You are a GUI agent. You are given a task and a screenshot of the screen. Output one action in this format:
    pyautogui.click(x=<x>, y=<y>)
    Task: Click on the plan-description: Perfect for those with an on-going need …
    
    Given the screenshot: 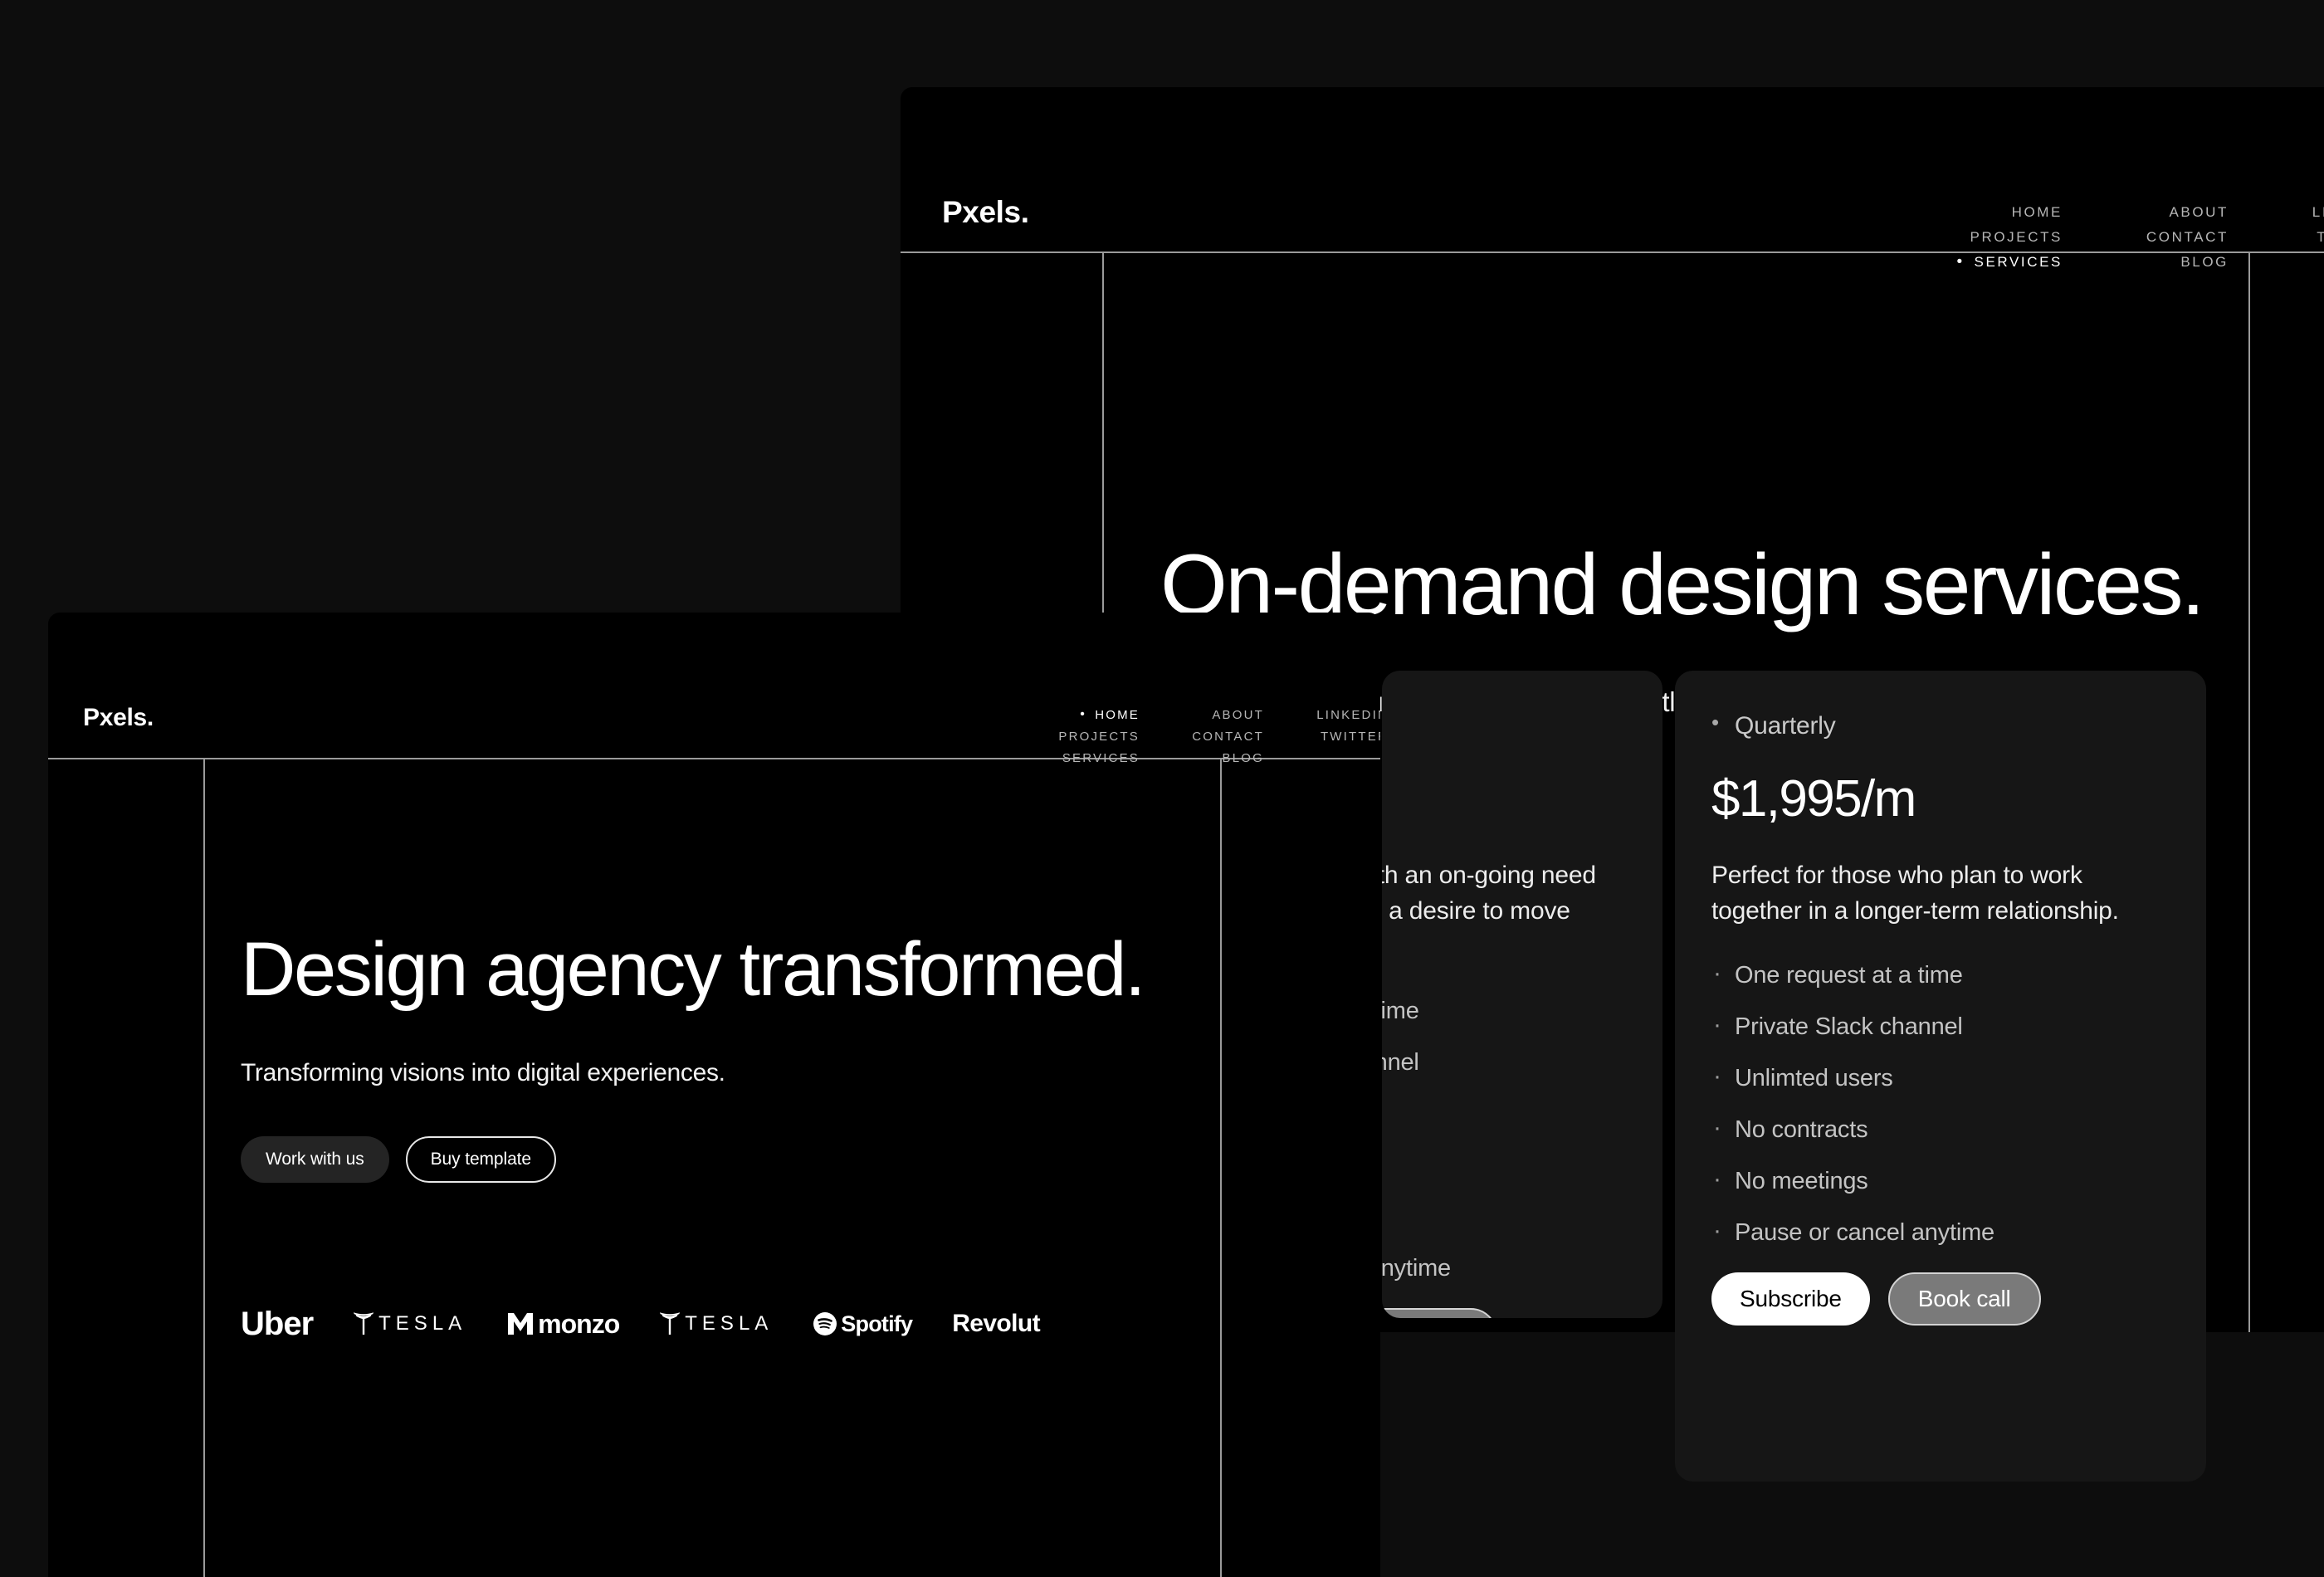 What is the action you would take?
    pyautogui.click(x=1489, y=893)
    